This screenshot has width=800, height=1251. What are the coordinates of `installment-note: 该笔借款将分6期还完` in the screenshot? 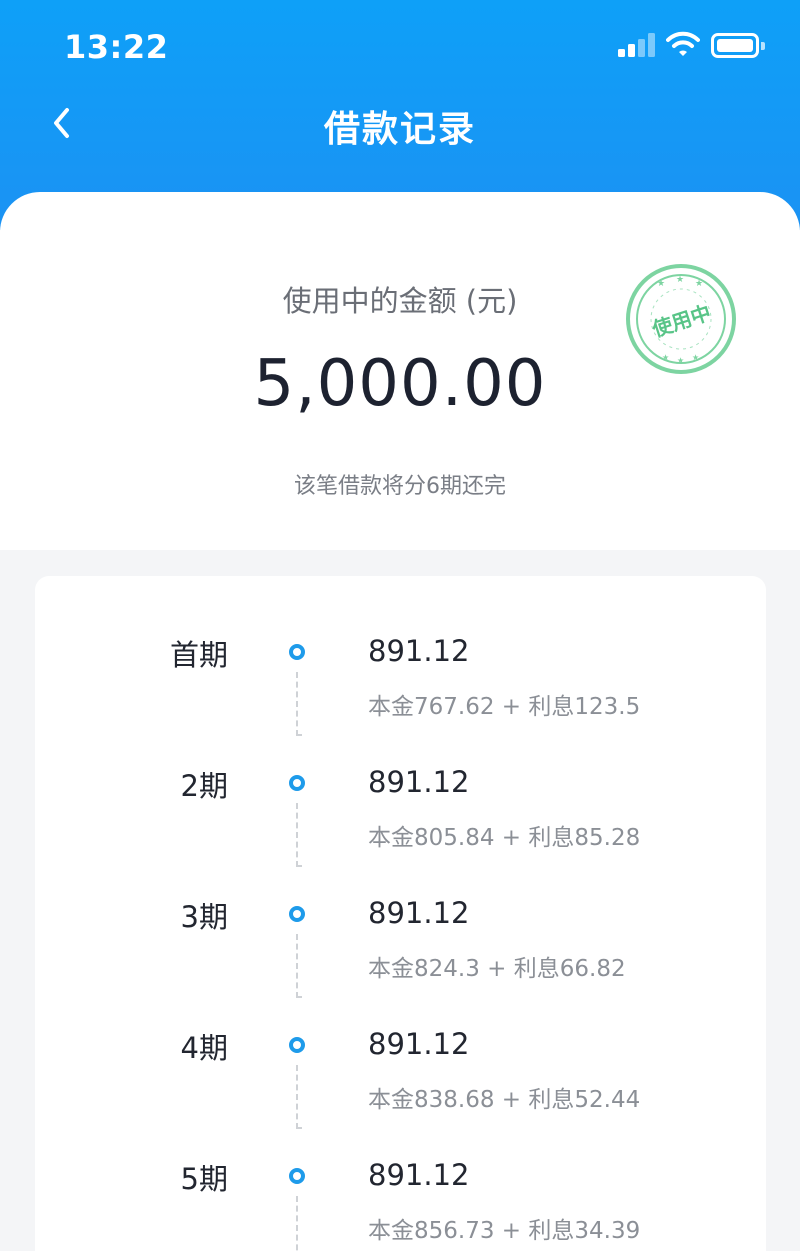 It's located at (400, 486).